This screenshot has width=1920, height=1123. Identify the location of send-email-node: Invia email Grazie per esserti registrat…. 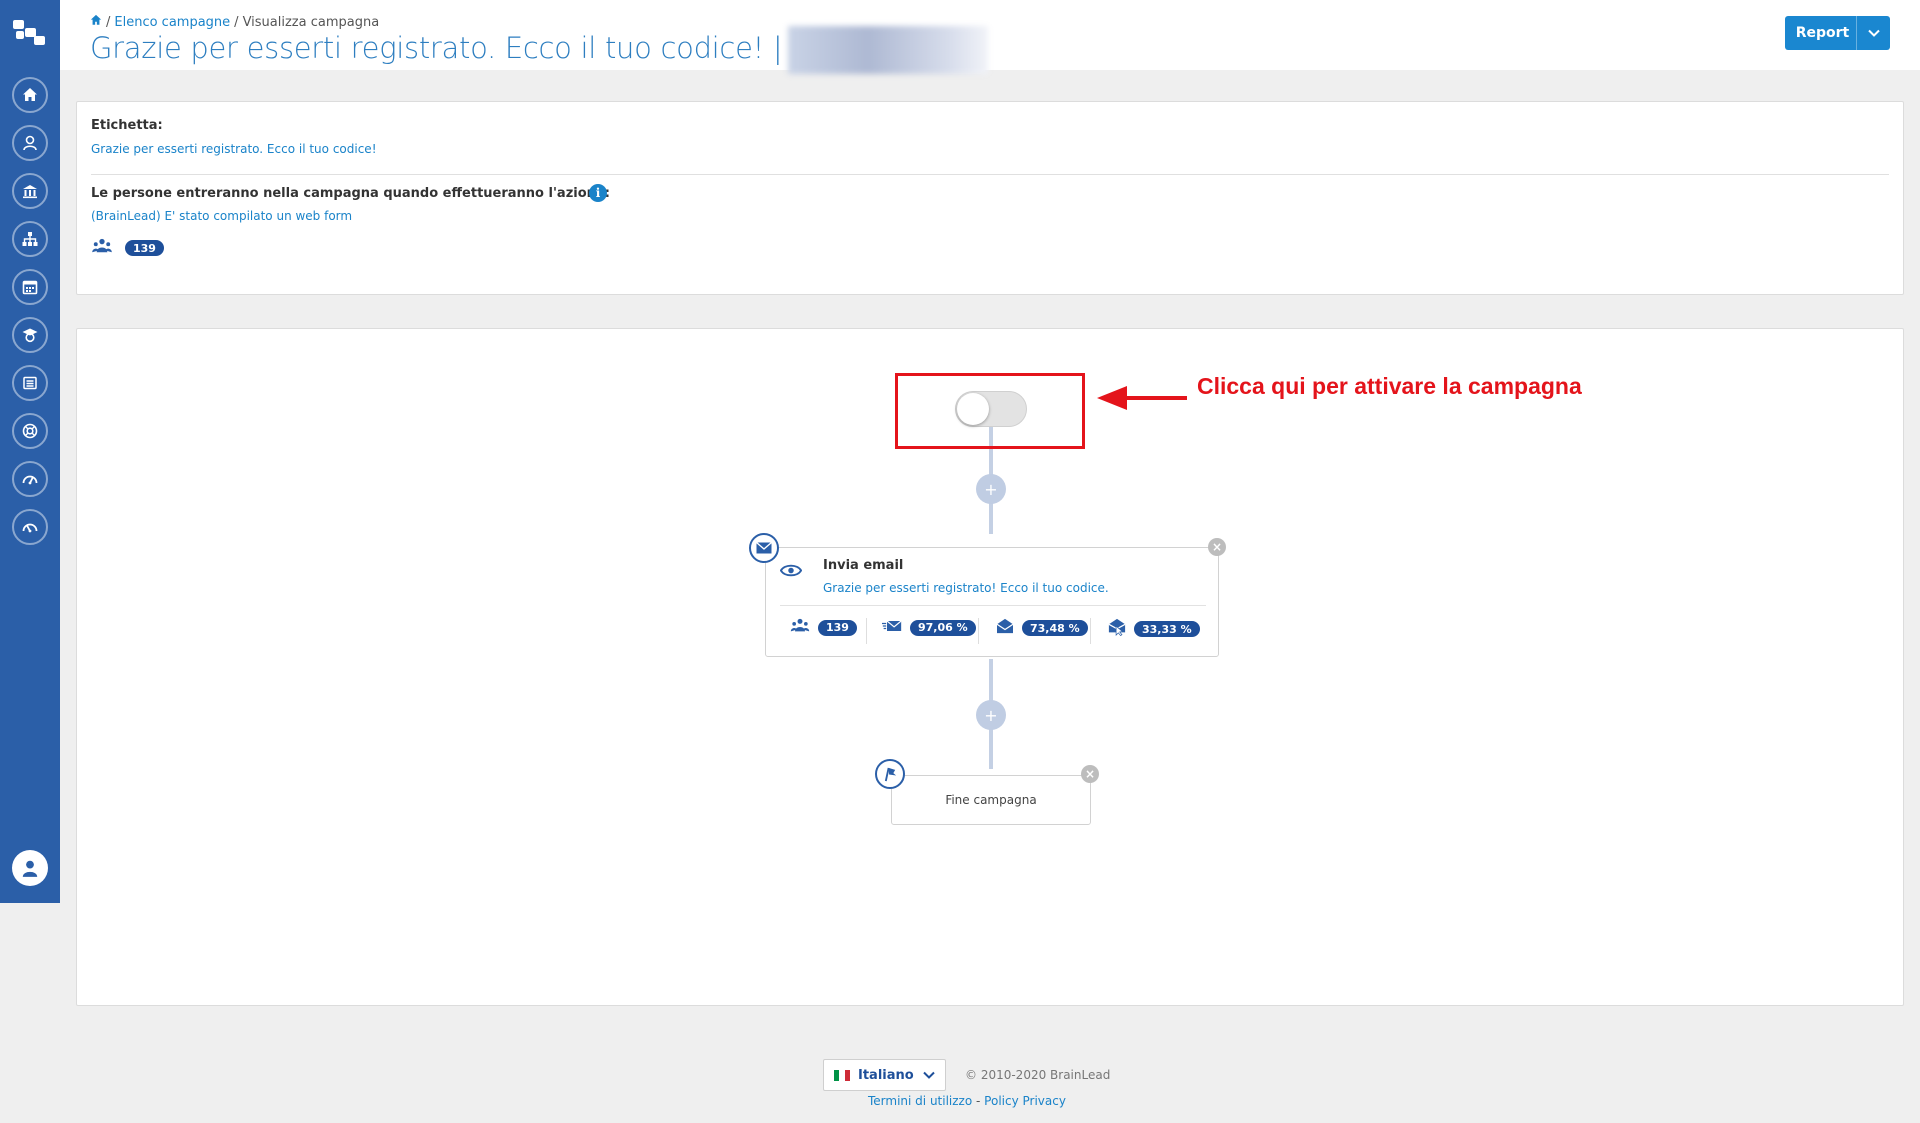
(992, 602).